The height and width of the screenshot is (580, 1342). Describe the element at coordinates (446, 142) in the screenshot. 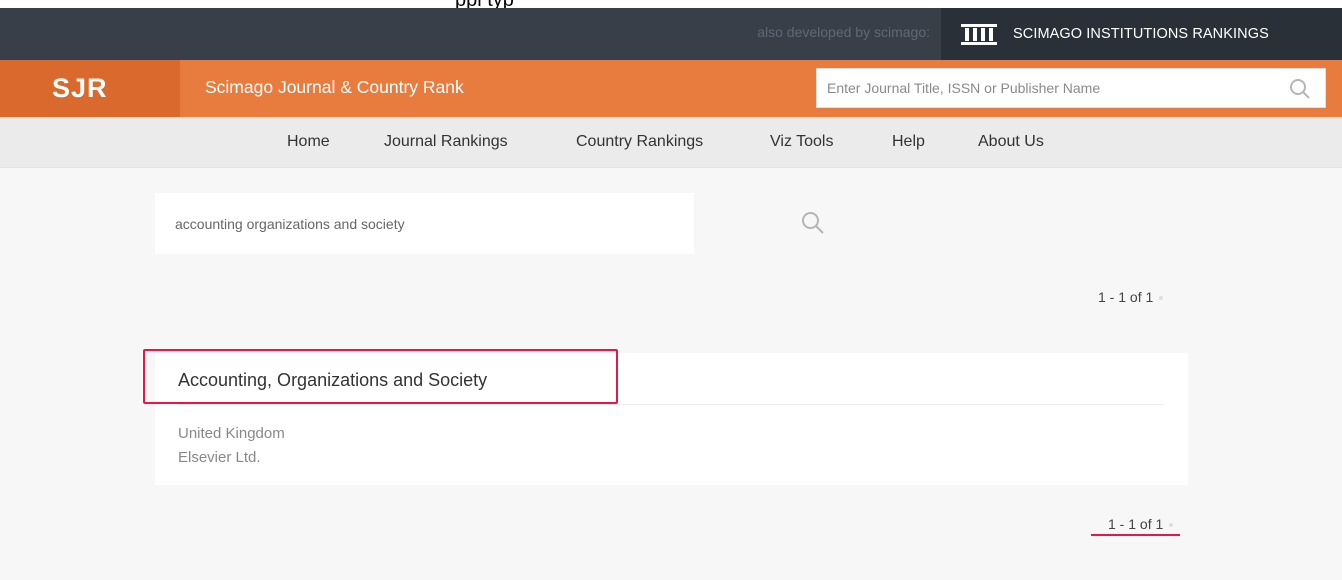

I see `nav-journal-rankings: Journal Rankings` at that location.